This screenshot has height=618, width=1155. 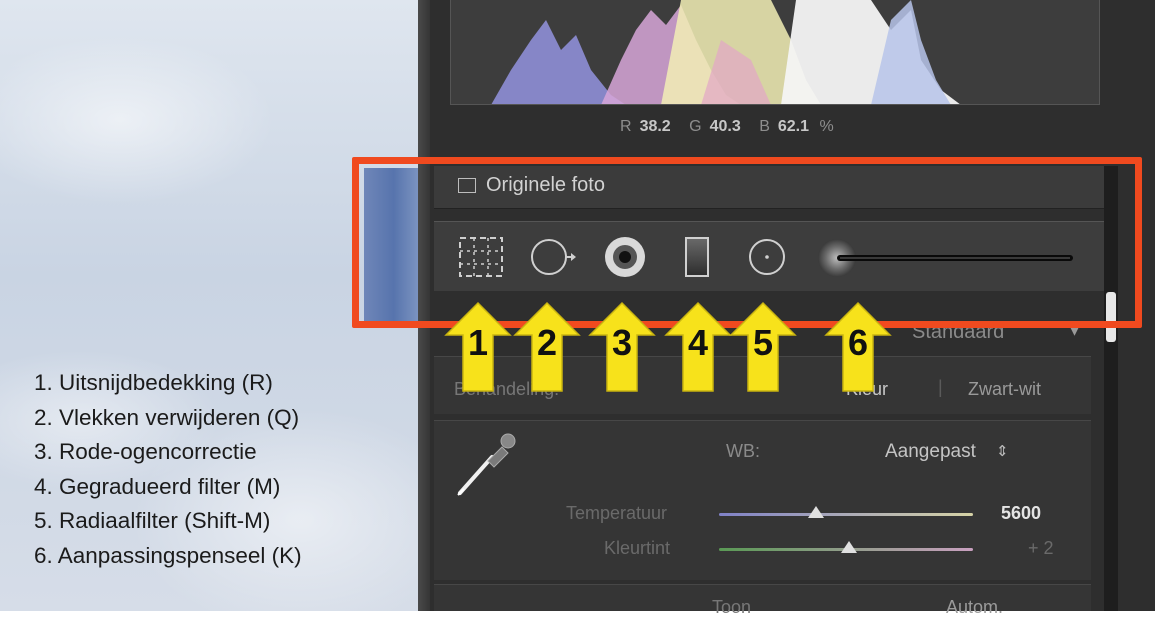 What do you see at coordinates (695, 126) in the screenshot?
I see `g-label: G` at bounding box center [695, 126].